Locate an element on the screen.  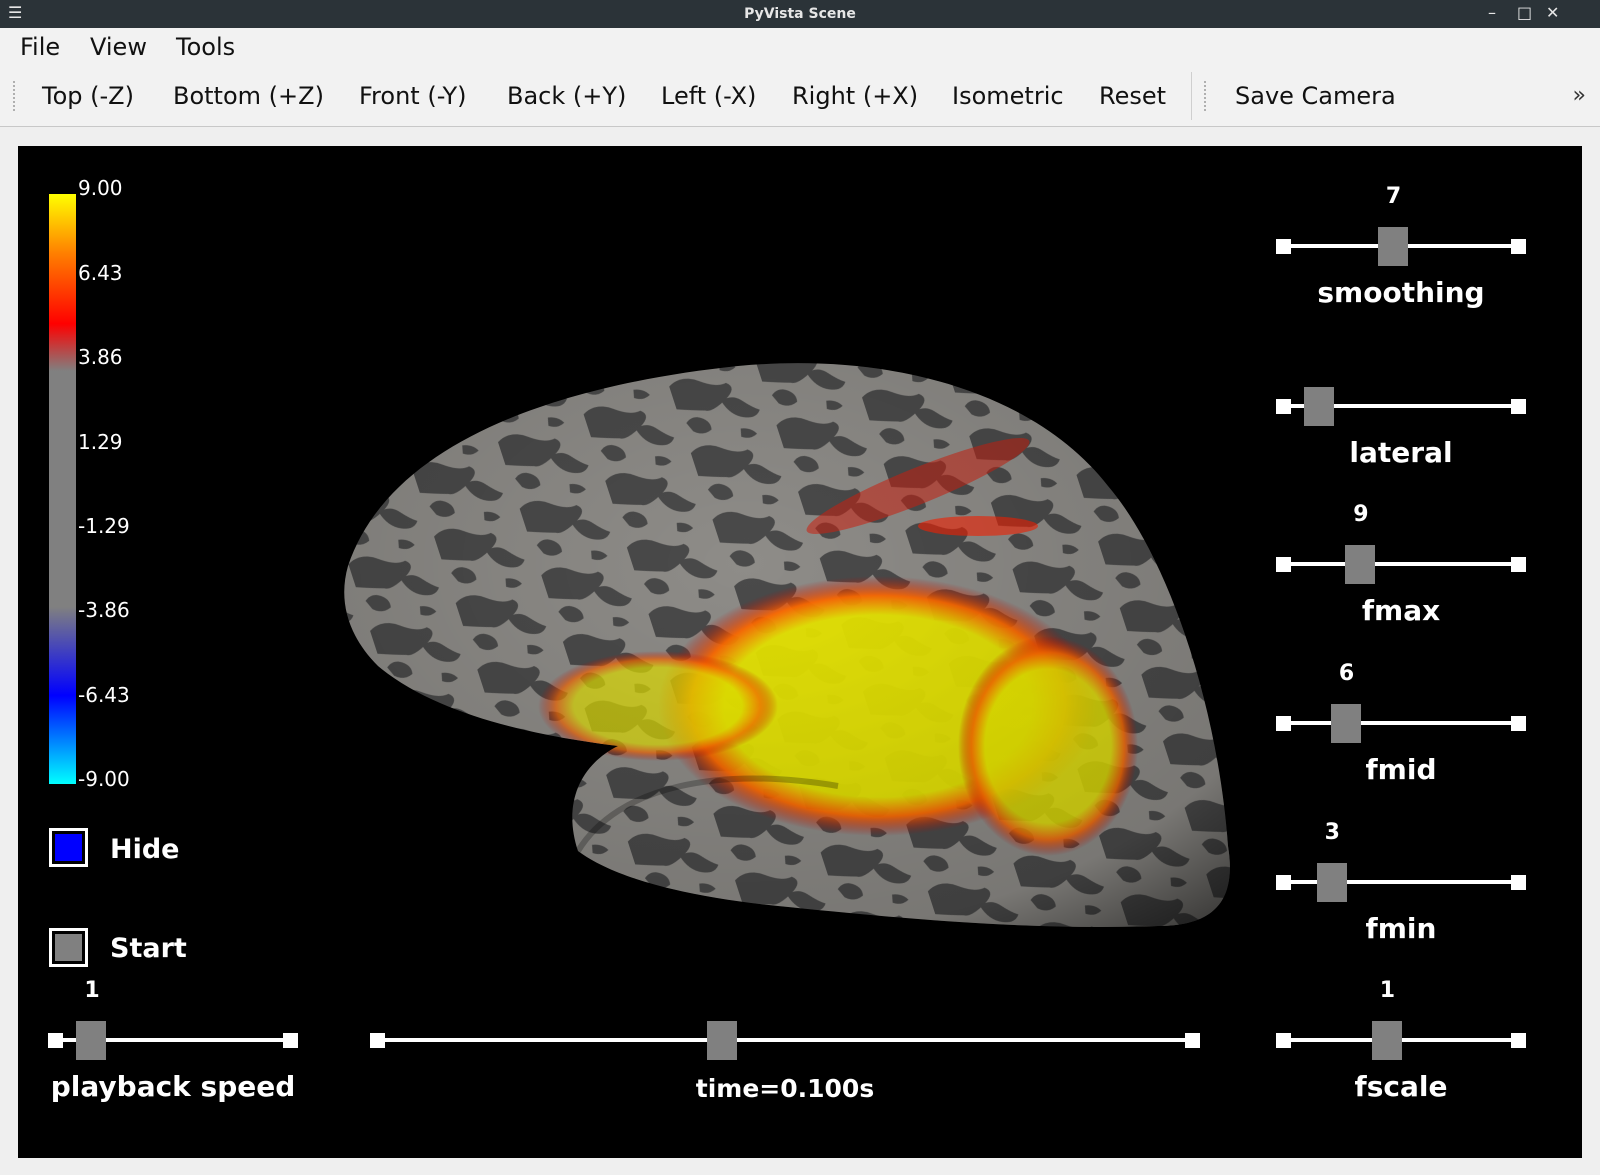
minimize-icon: – is located at coordinates (1492, 12).